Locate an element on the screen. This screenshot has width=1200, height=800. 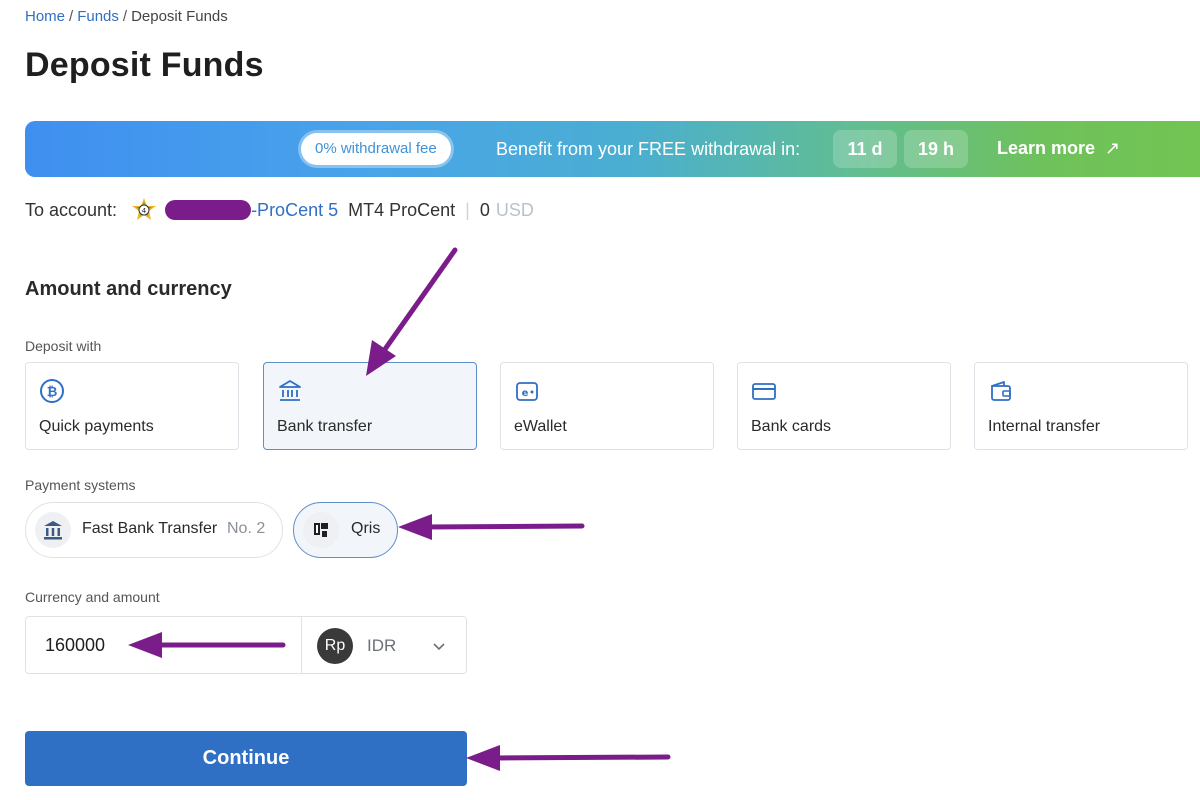
bitcoin-icon: ₿ is located at coordinates (52, 391).